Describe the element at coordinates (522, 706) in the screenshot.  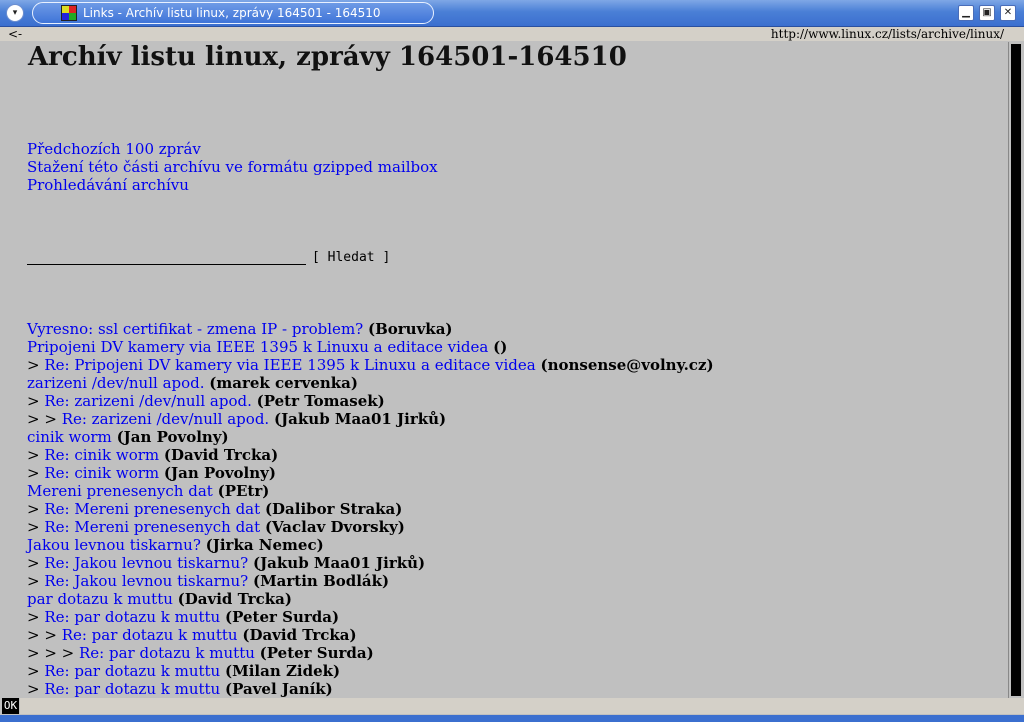
I see `status-field` at that location.